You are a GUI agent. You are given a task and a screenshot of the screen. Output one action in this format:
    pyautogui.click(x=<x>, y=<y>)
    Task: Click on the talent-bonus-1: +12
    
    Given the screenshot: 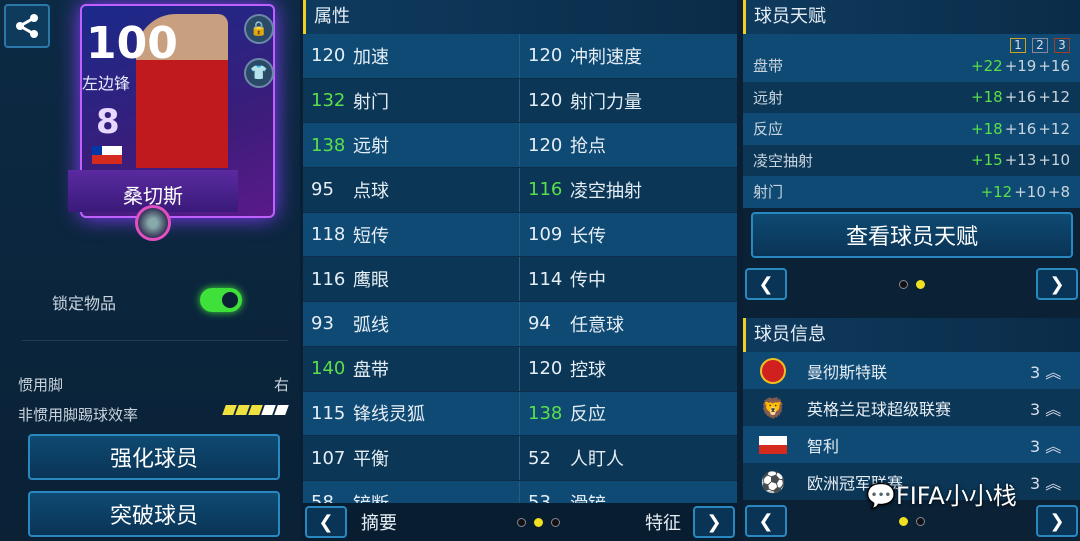 What is the action you would take?
    pyautogui.click(x=996, y=191)
    